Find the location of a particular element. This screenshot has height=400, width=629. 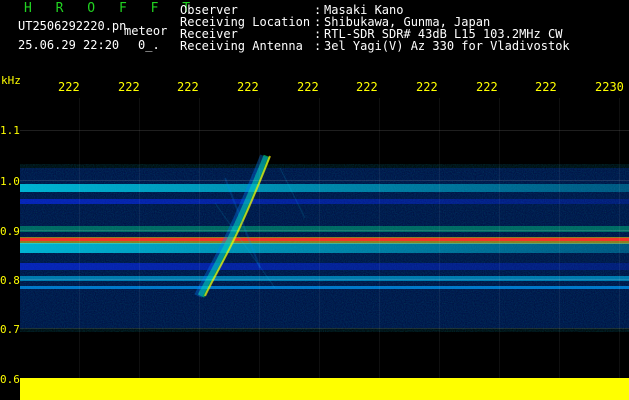

status-suffix: 0_. is located at coordinates (149, 45).